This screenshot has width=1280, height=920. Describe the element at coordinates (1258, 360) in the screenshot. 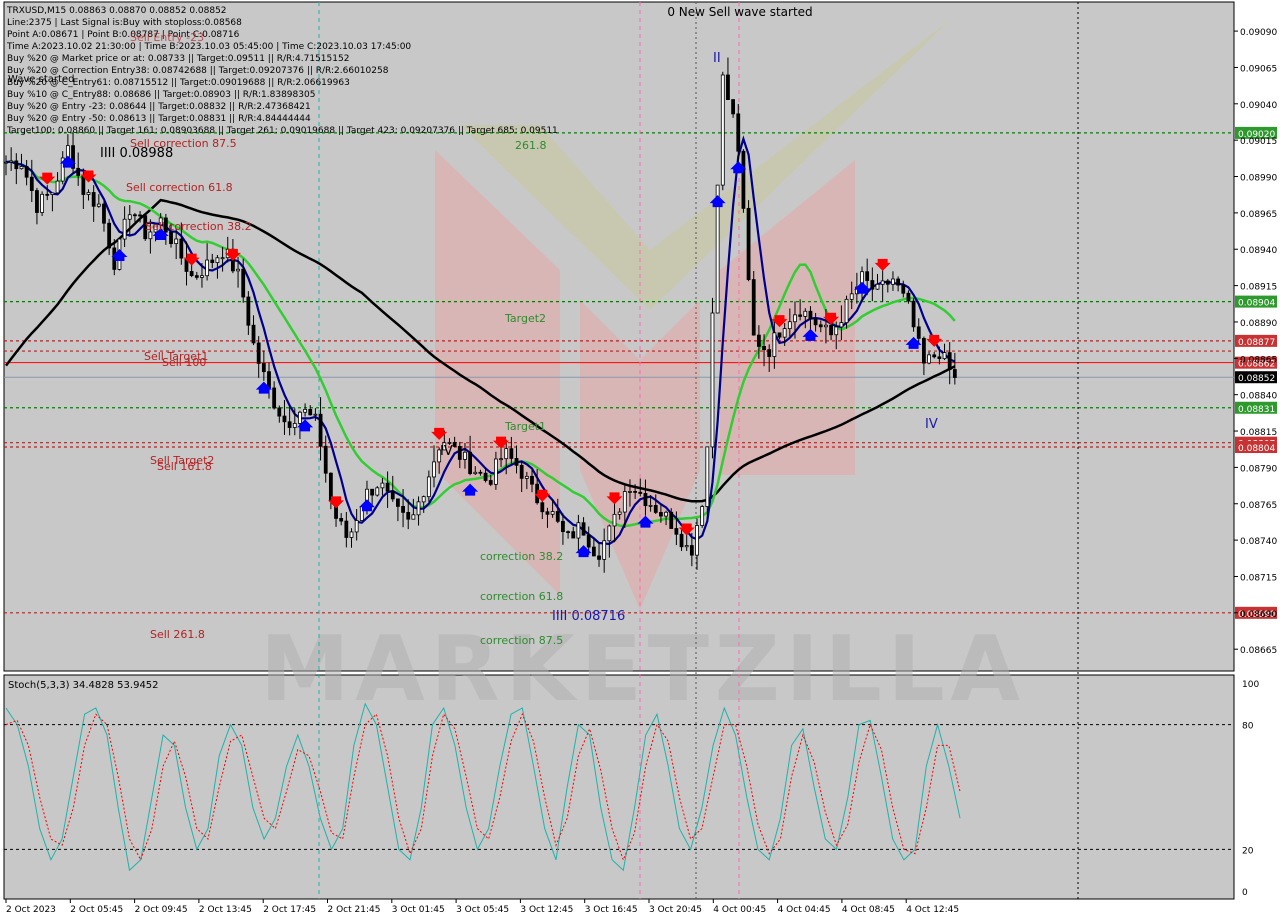

I see `y-tick-label: 0.08865` at that location.